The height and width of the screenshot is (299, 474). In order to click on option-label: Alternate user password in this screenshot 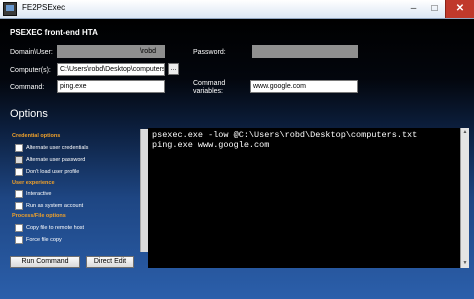, I will do `click(56, 160)`.